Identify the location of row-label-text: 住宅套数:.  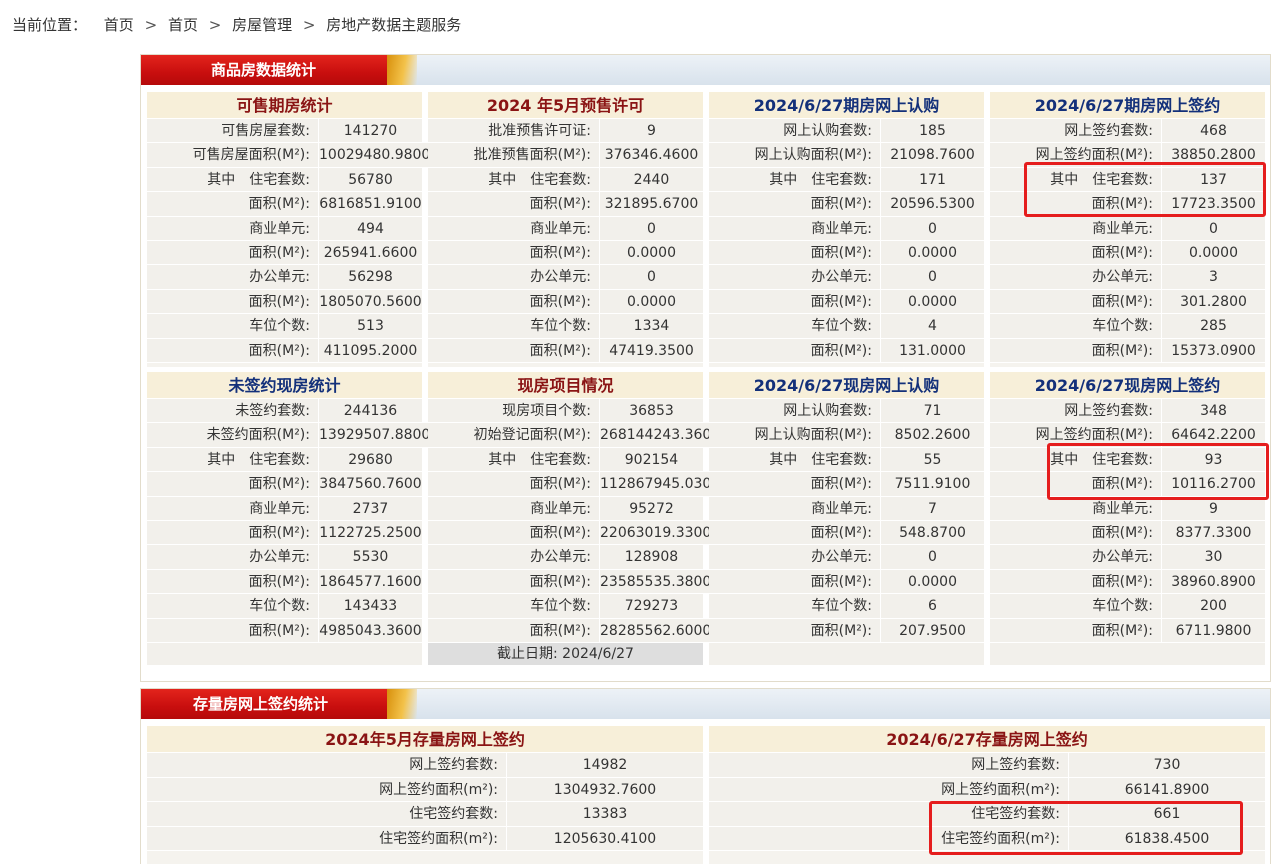
(560, 179).